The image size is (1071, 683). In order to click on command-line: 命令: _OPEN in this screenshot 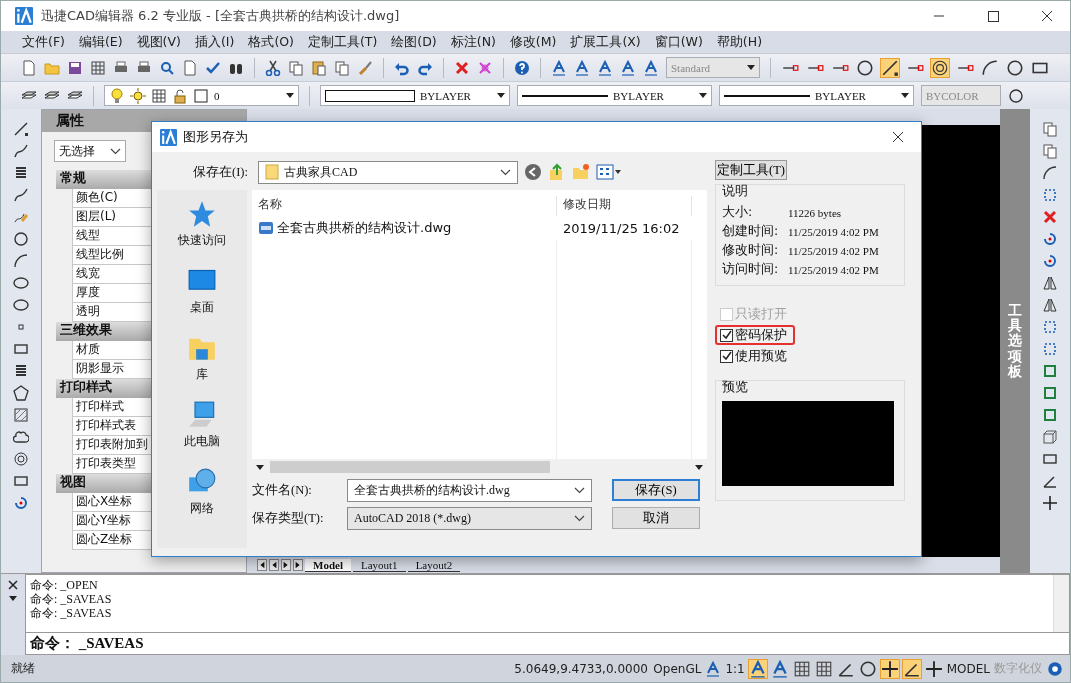, I will do `click(64, 585)`.